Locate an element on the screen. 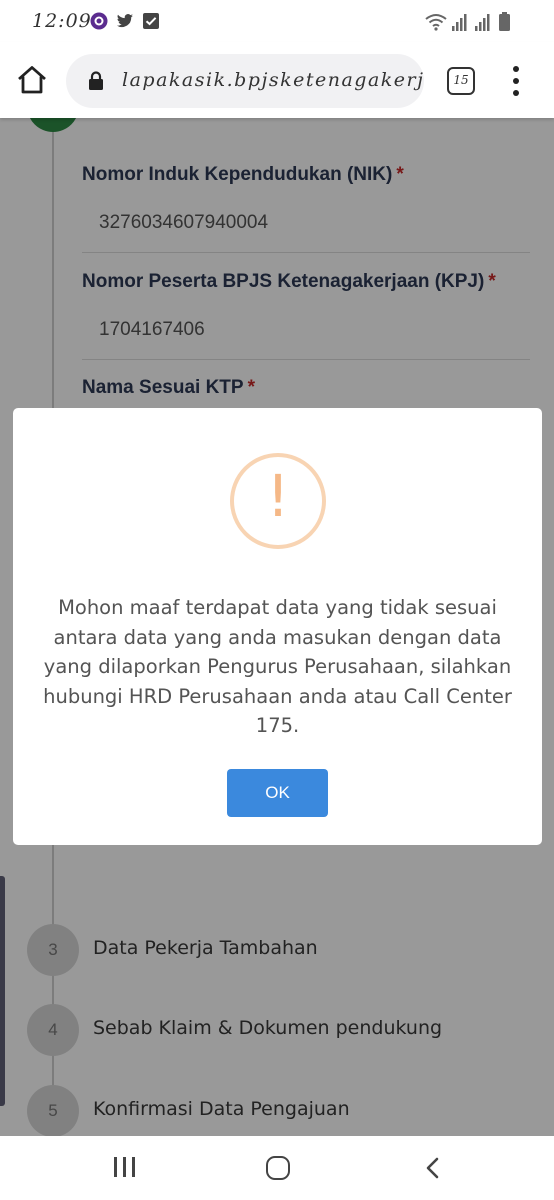  address-bar: lapakasik.bpjsketenagakerjaan.go.id is located at coordinates (245, 81).